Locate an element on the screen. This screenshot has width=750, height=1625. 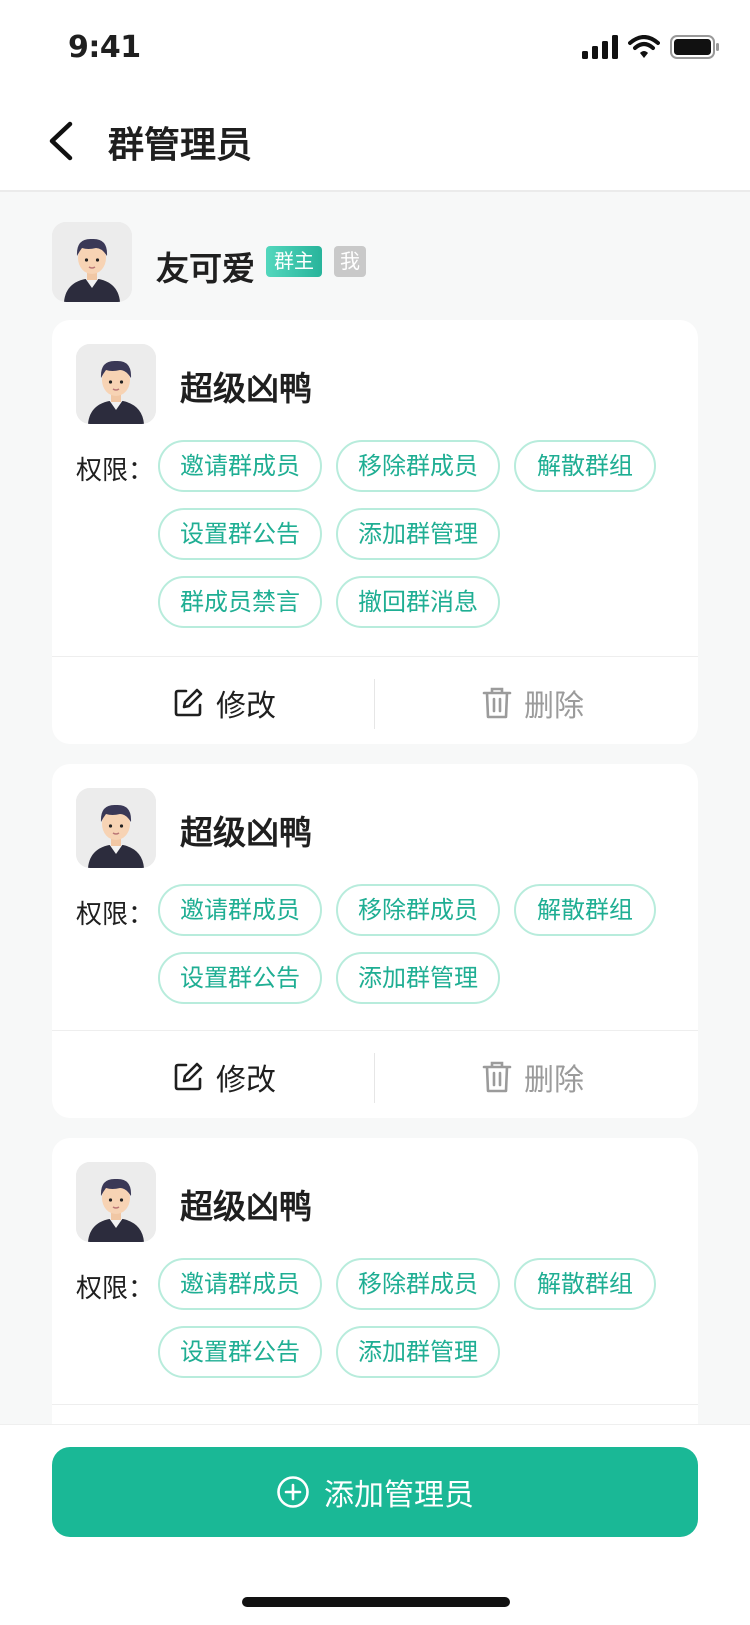
owner-row: 友可爱 群主 我 is located at coordinates (377, 262).